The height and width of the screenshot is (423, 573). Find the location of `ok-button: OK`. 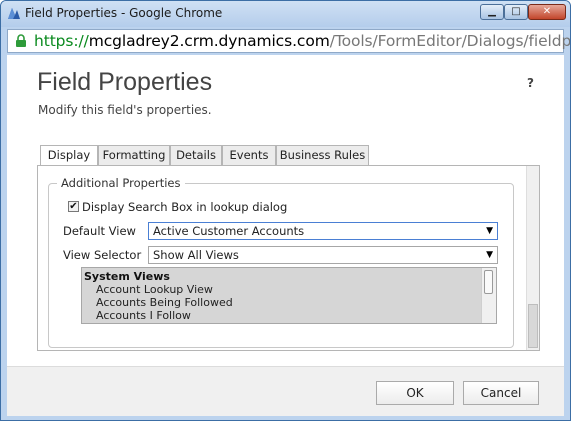

ok-button: OK is located at coordinates (415, 393).